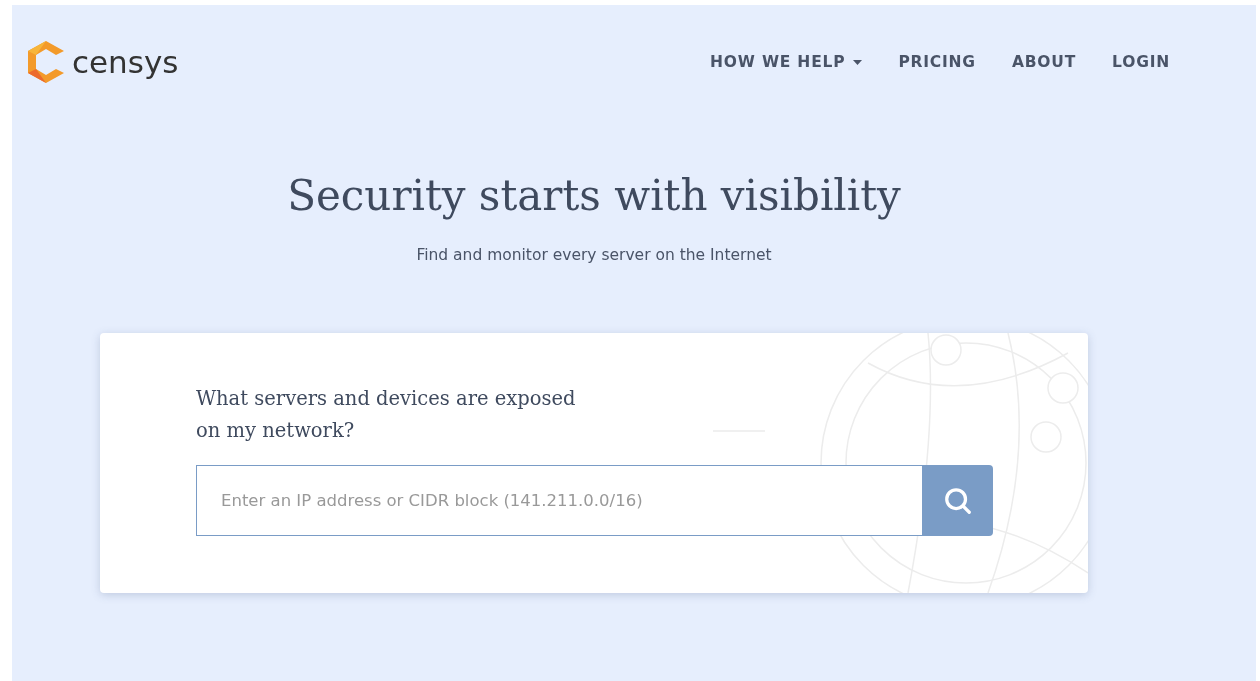 Image resolution: width=1260 pixels, height=681 pixels. Describe the element at coordinates (125, 62) in the screenshot. I see `logo-text: censys` at that location.